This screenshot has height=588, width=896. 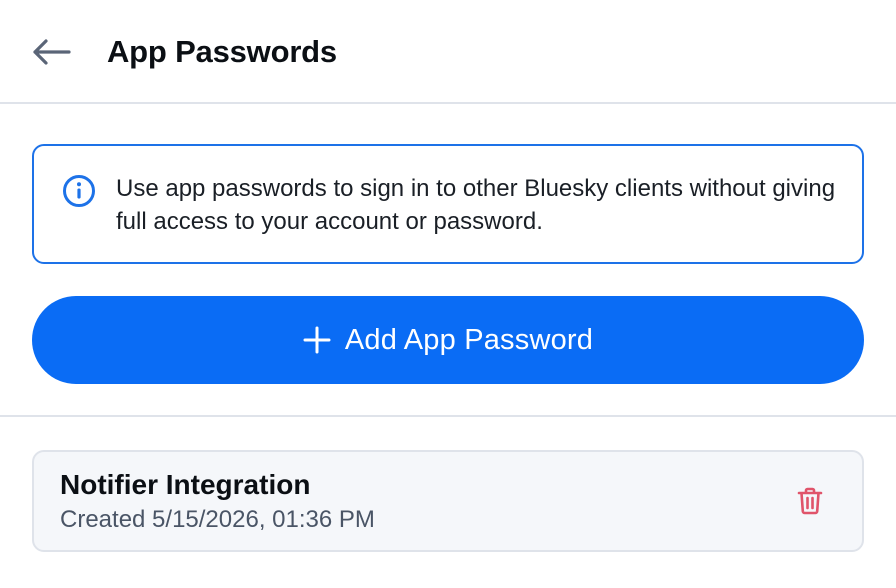 I want to click on app-password-name: Notifier Integration, so click(x=185, y=484).